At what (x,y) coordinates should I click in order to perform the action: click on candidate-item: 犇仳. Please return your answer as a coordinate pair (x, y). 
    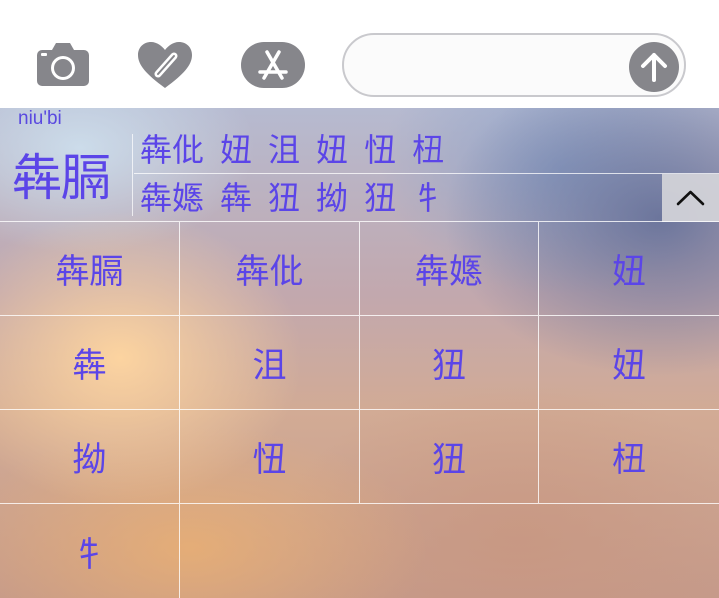
    Looking at the image, I should click on (172, 150).